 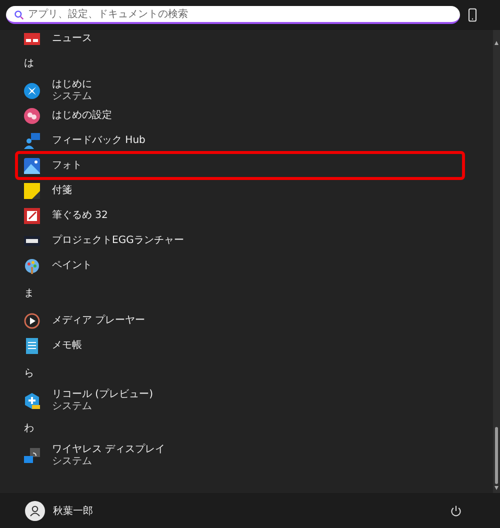 I want to click on app-item: はじめの設定, so click(x=231, y=115).